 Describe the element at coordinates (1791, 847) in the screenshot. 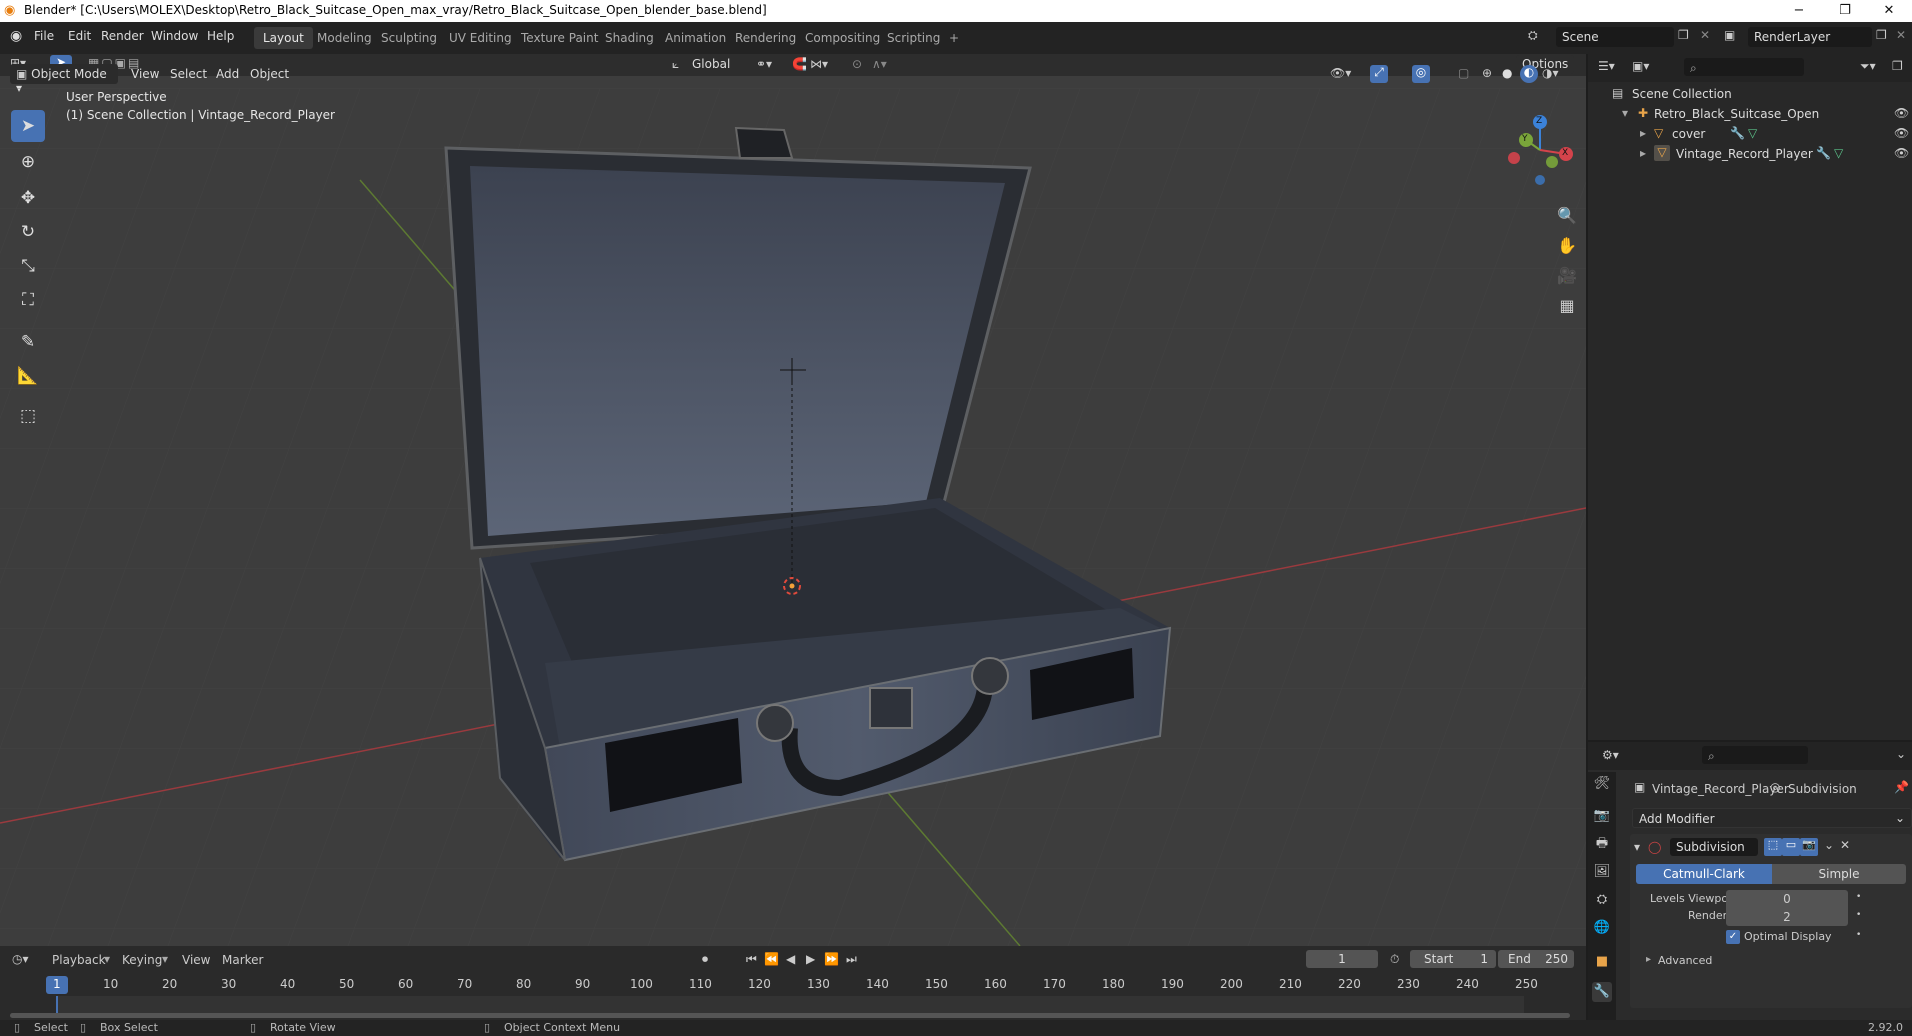

I see `viewport-toggle-icon: ▭` at that location.